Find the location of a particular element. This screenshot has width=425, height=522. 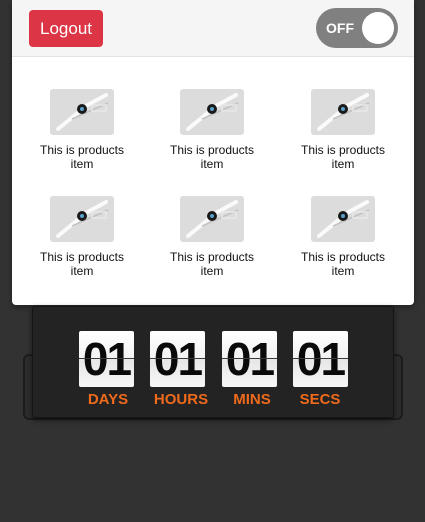

secs-digits: 01 is located at coordinates (320, 359).